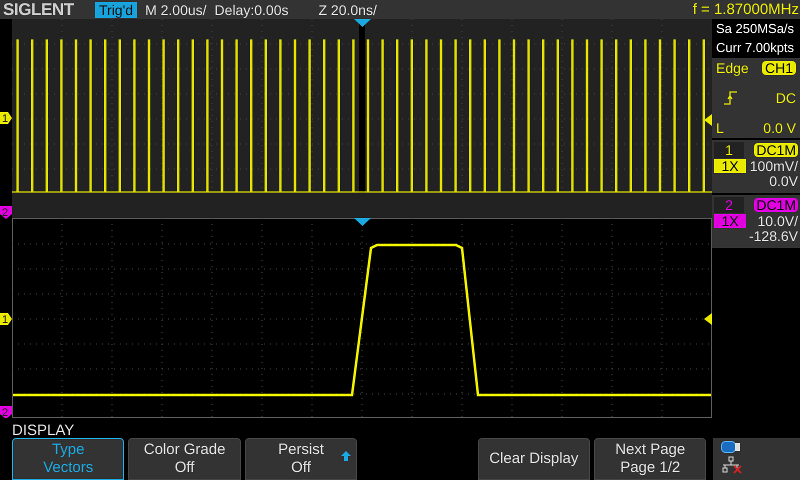  Describe the element at coordinates (184, 459) in the screenshot. I see `menu-button: Color Grade Off` at that location.